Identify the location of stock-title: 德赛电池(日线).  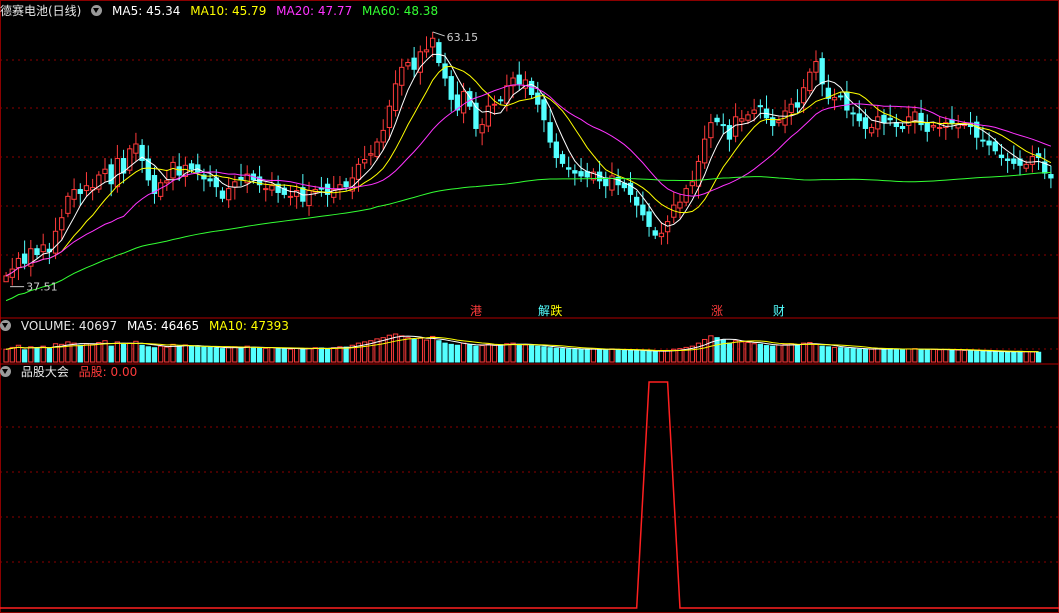
(41, 11).